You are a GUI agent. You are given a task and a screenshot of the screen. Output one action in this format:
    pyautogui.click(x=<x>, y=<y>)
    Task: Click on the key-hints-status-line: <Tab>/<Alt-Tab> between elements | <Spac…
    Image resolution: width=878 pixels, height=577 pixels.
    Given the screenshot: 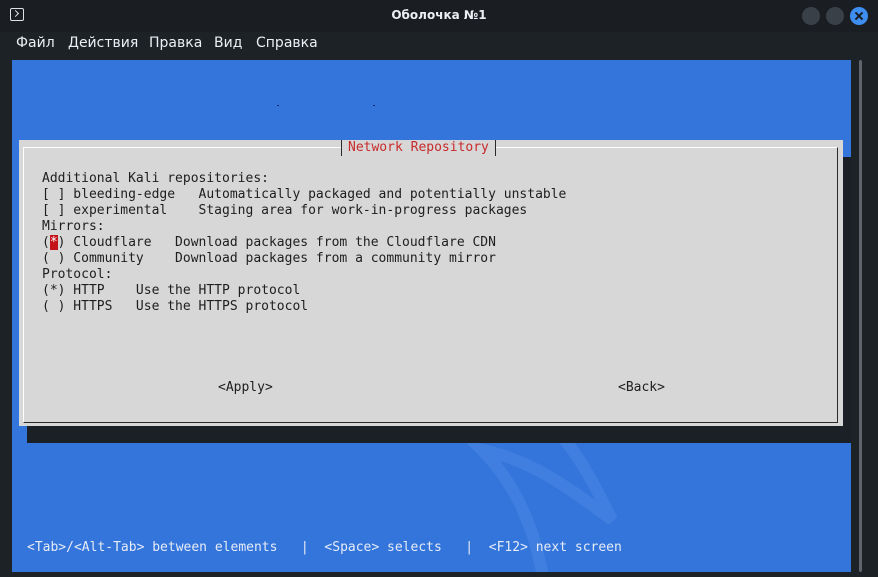 What is the action you would take?
    pyautogui.click(x=324, y=547)
    